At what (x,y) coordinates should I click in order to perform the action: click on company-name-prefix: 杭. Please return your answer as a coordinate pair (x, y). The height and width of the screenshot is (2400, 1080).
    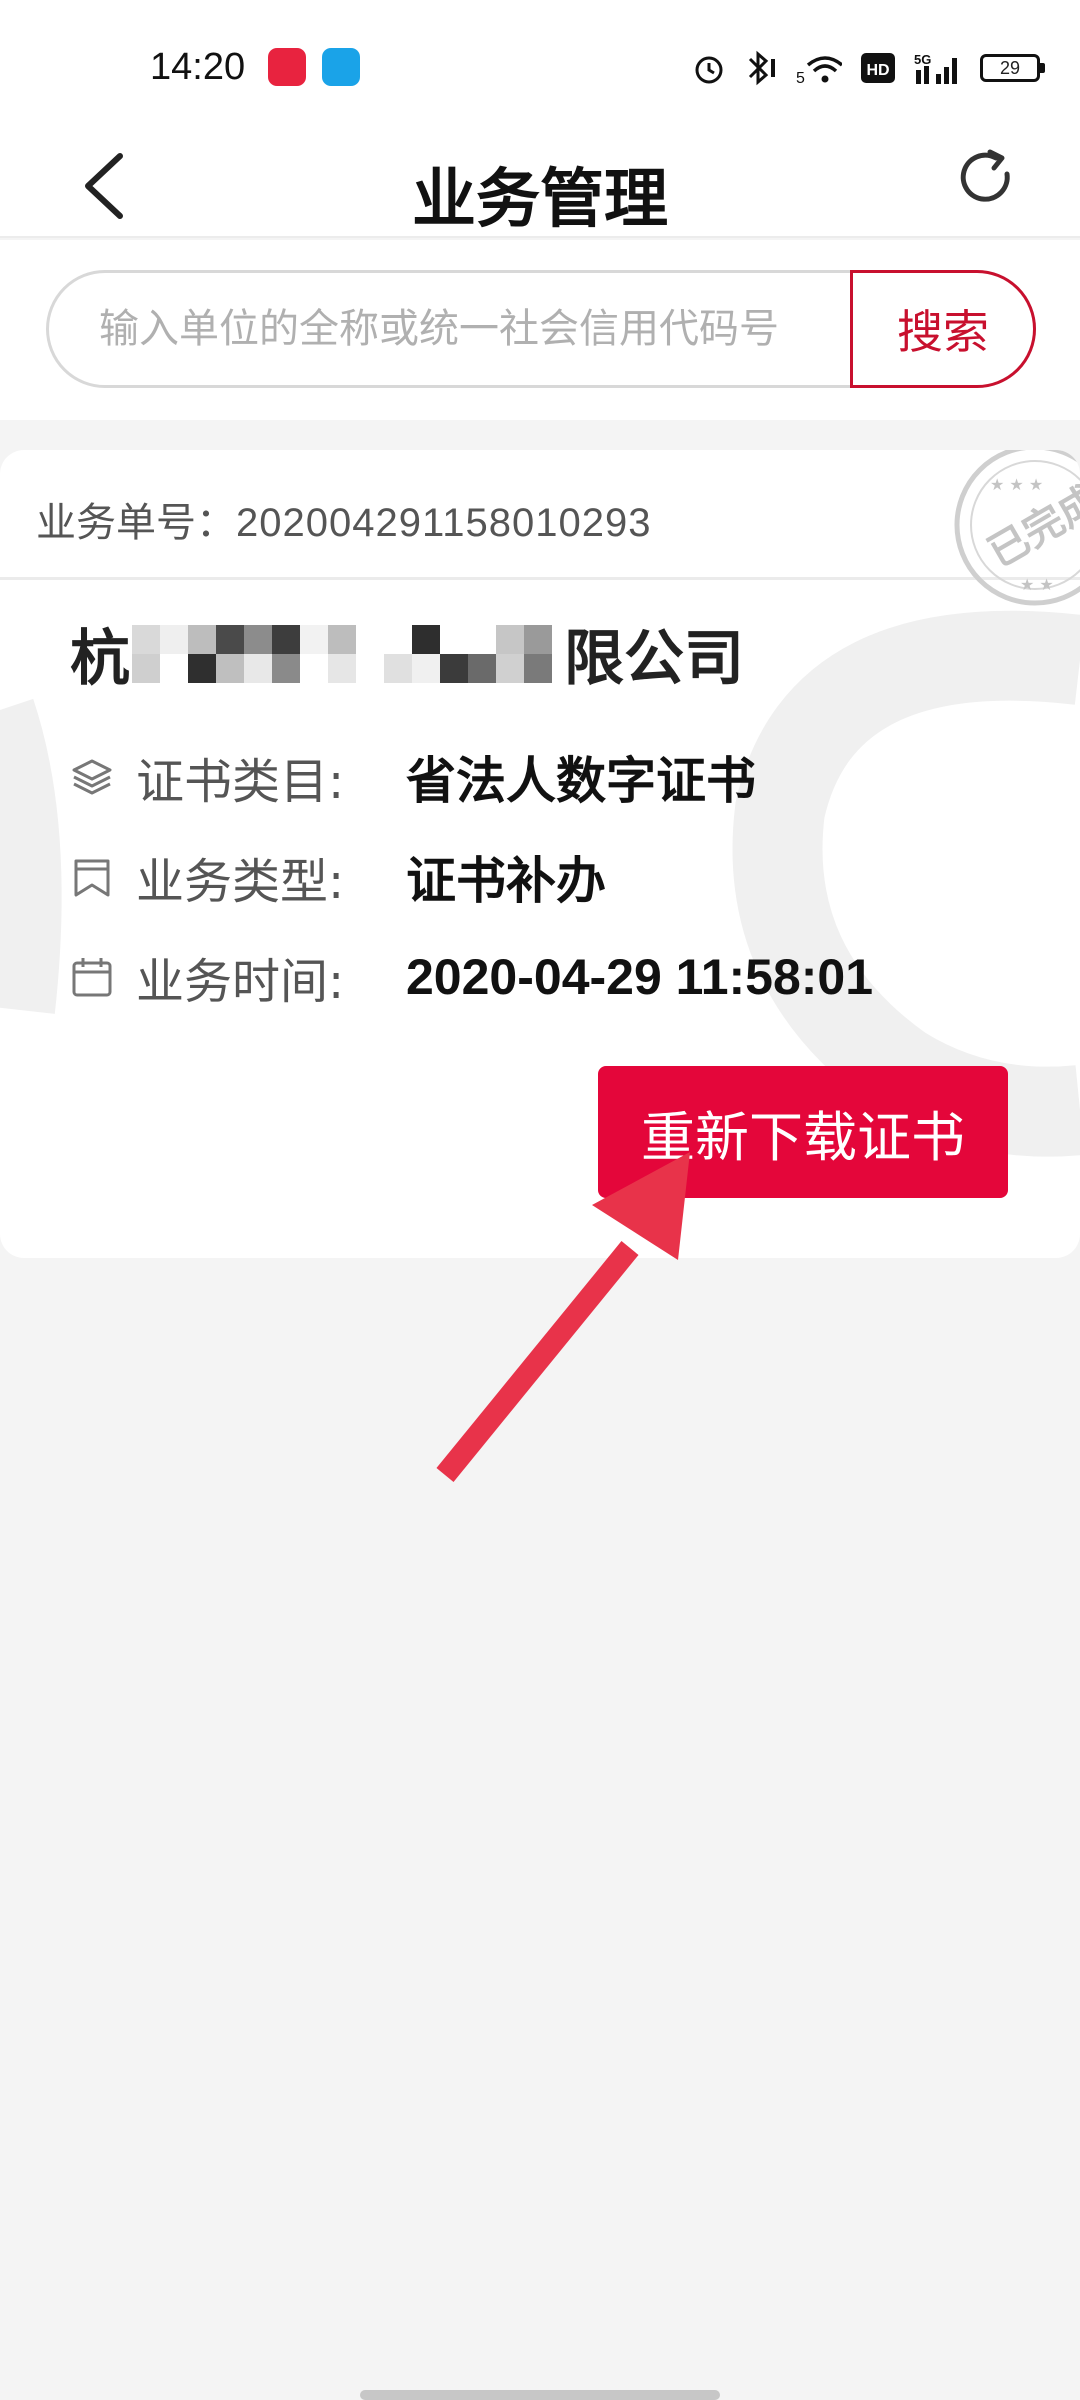
    Looking at the image, I should click on (100, 659).